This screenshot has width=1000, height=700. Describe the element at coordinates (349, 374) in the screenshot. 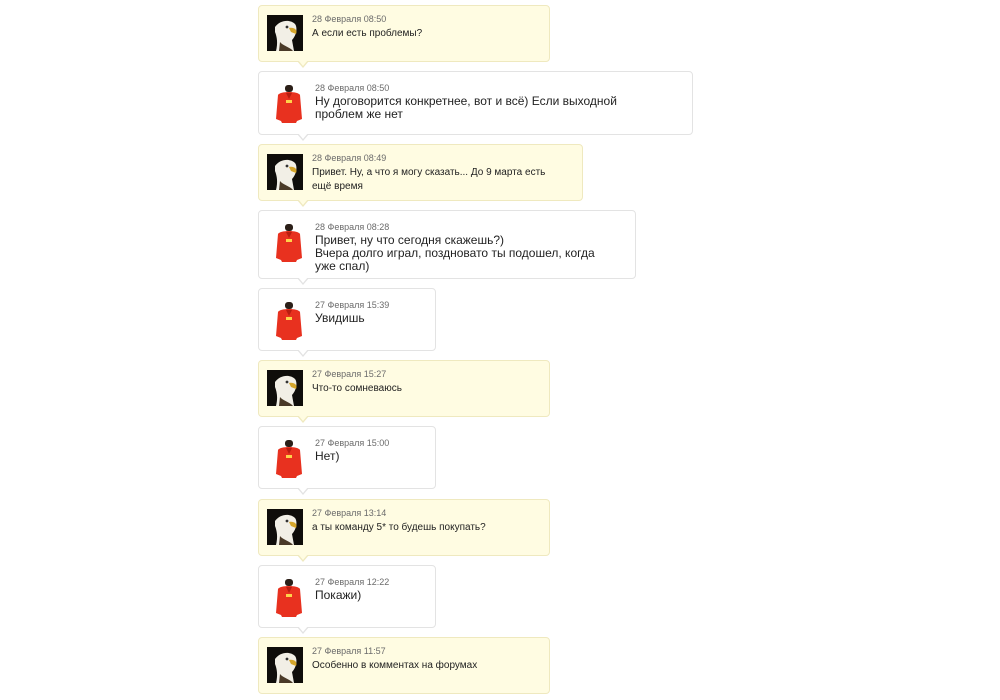

I see `message-date: 27 Февраля 15:27` at that location.